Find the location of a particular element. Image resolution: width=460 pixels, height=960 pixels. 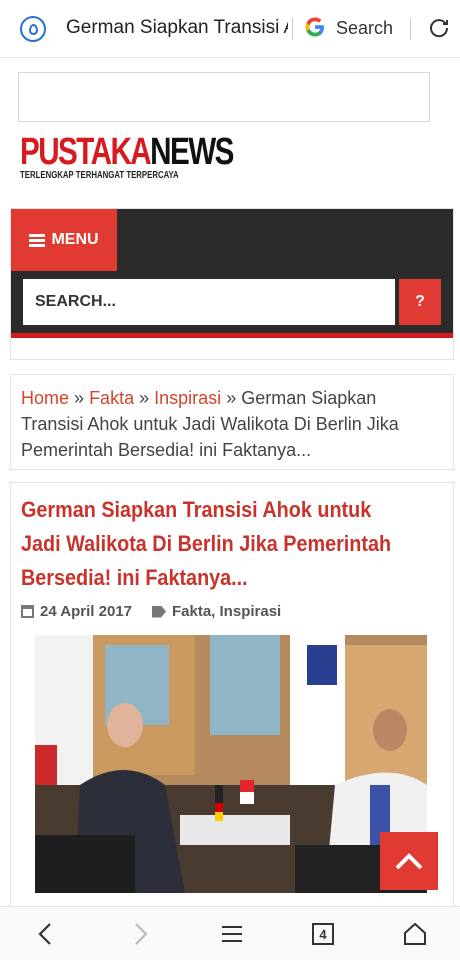

calendar-icon is located at coordinates (27, 611).